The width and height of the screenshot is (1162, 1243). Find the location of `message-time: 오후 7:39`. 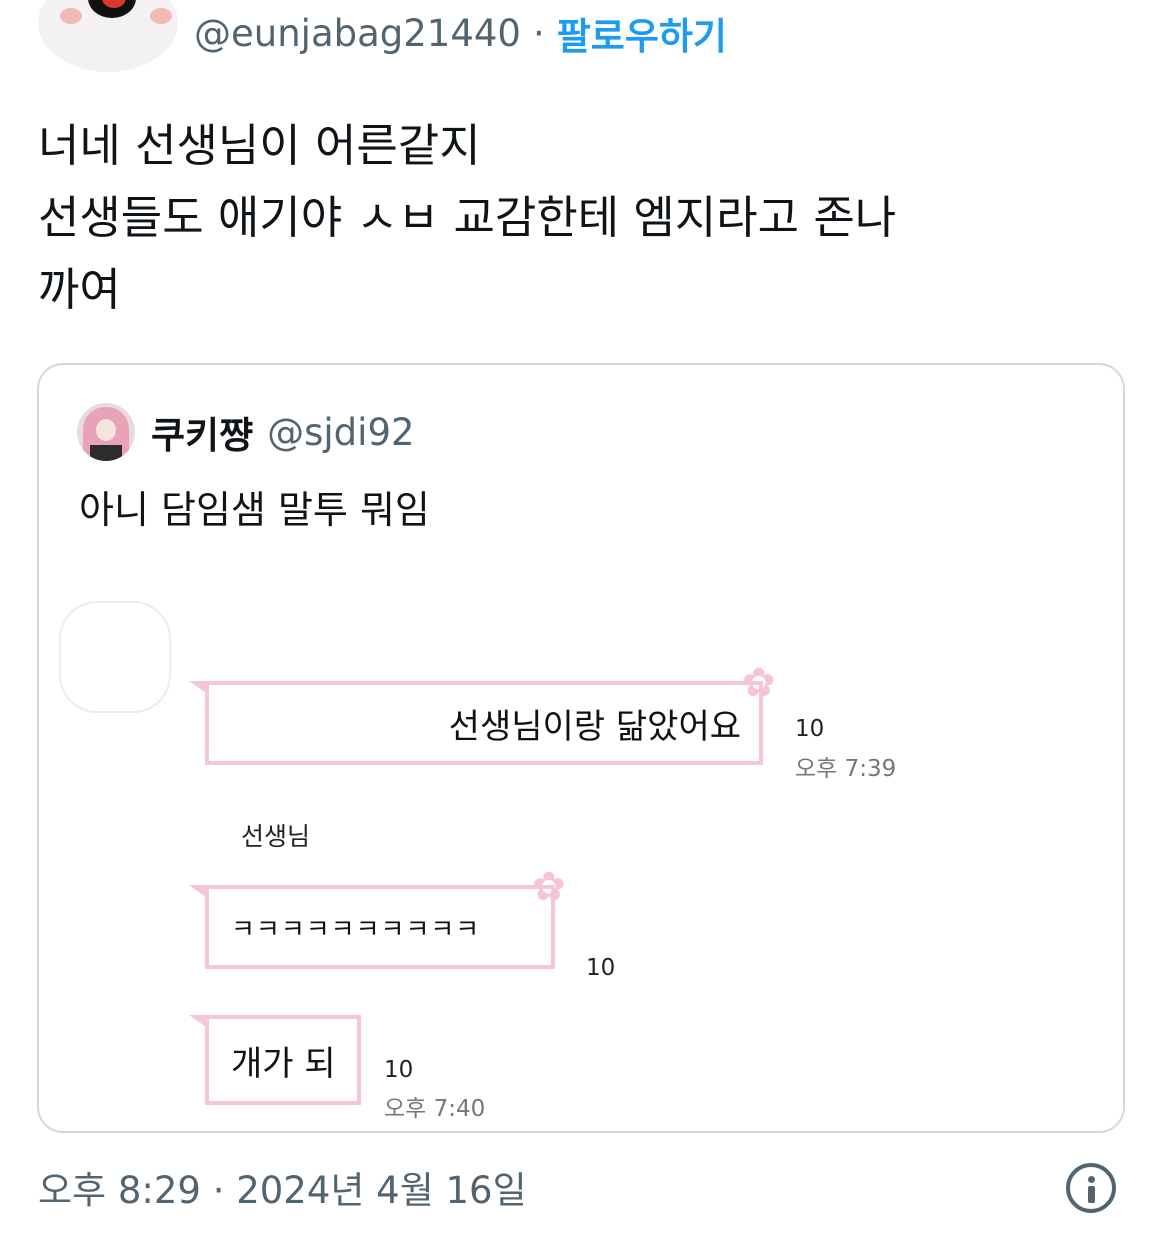

message-time: 오후 7:39 is located at coordinates (846, 769).